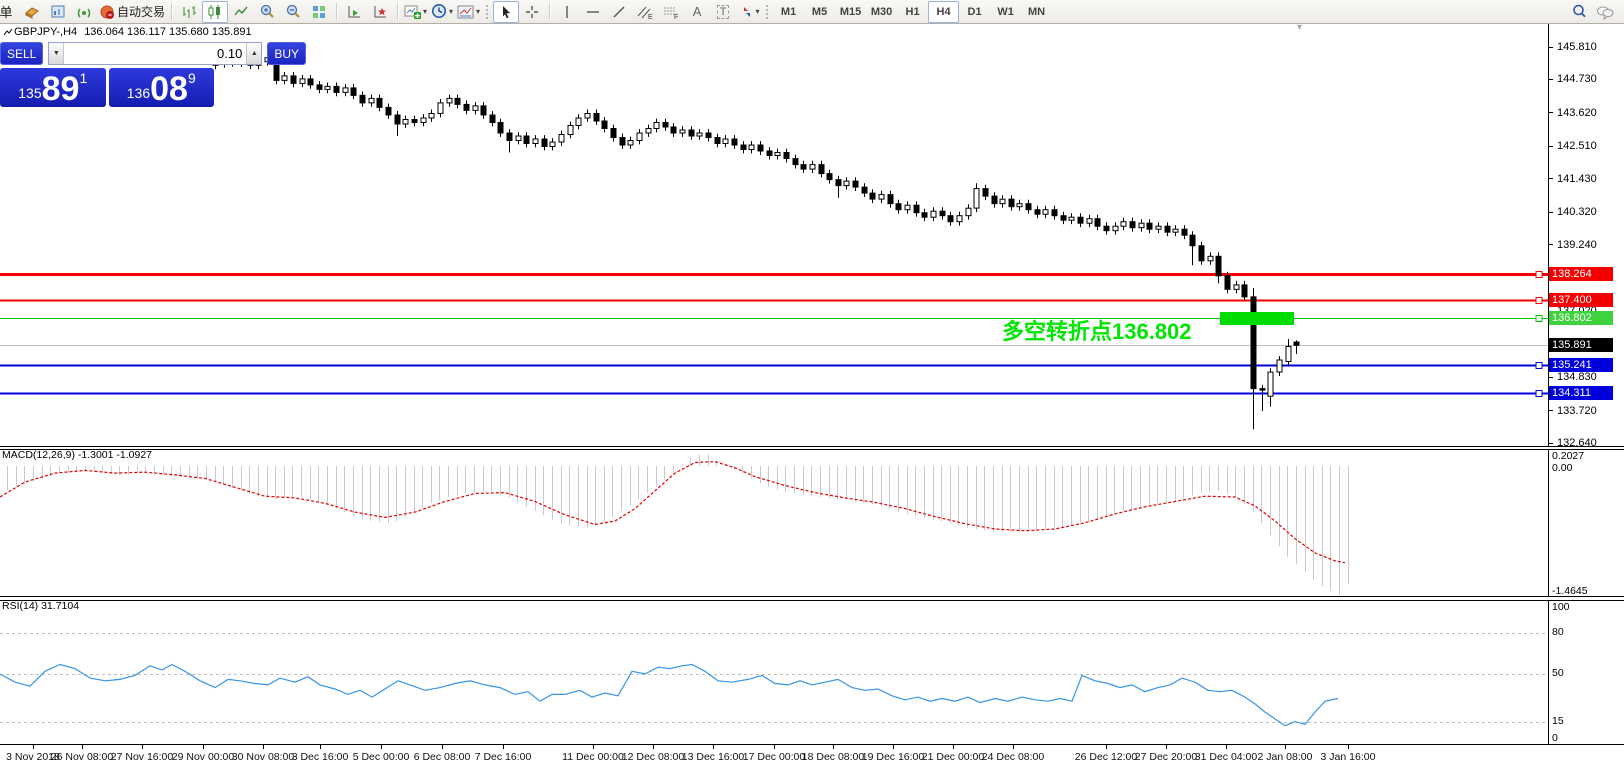  I want to click on chat-icon, so click(1605, 13).